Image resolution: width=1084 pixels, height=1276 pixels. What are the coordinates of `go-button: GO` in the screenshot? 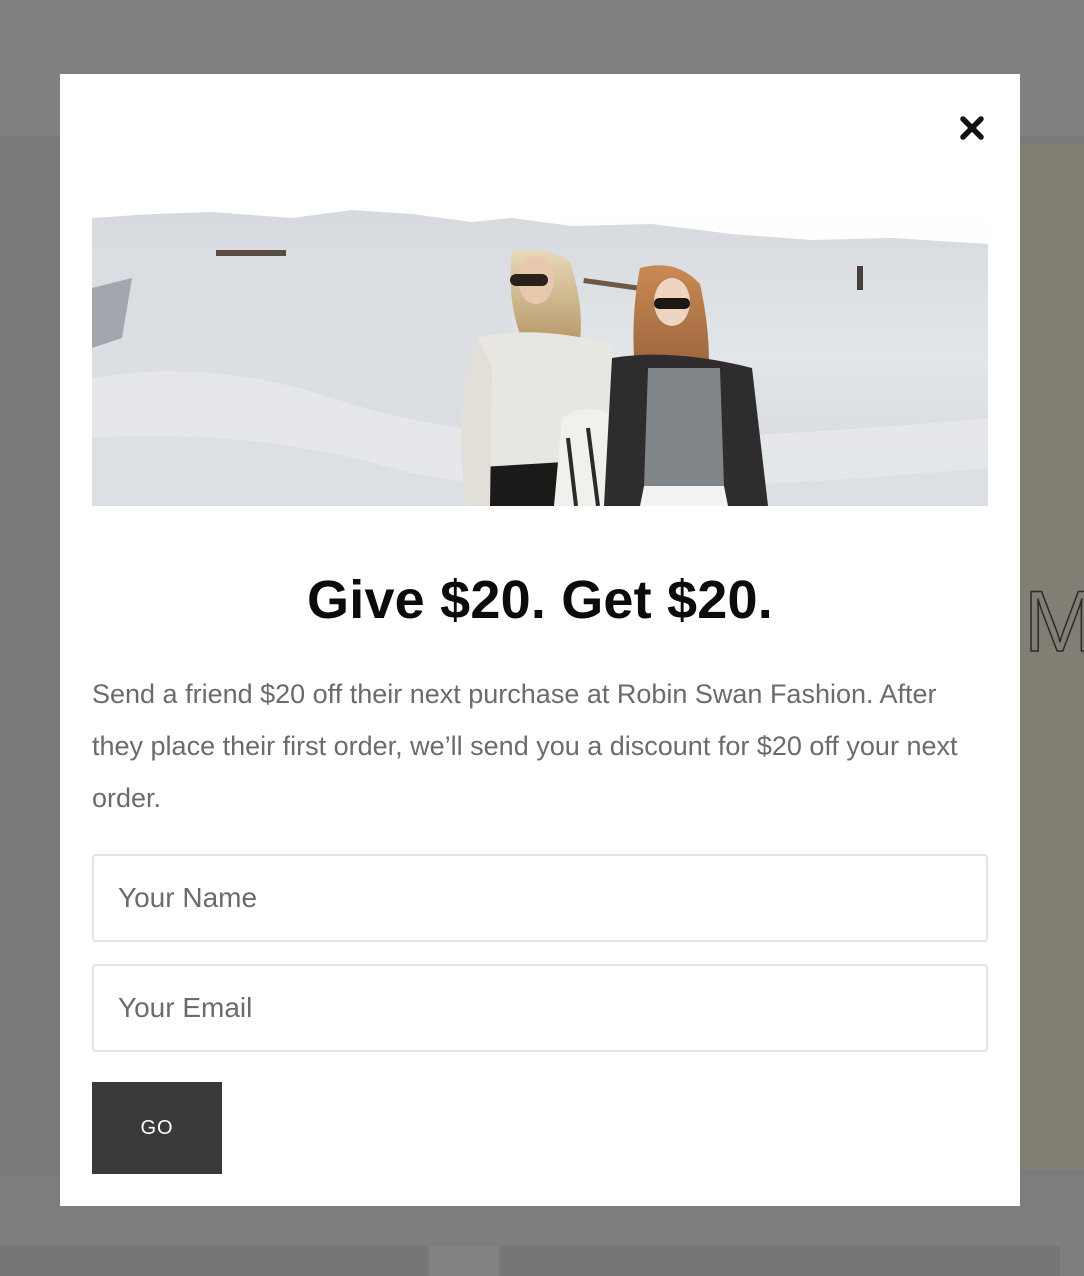 It's located at (157, 1128).